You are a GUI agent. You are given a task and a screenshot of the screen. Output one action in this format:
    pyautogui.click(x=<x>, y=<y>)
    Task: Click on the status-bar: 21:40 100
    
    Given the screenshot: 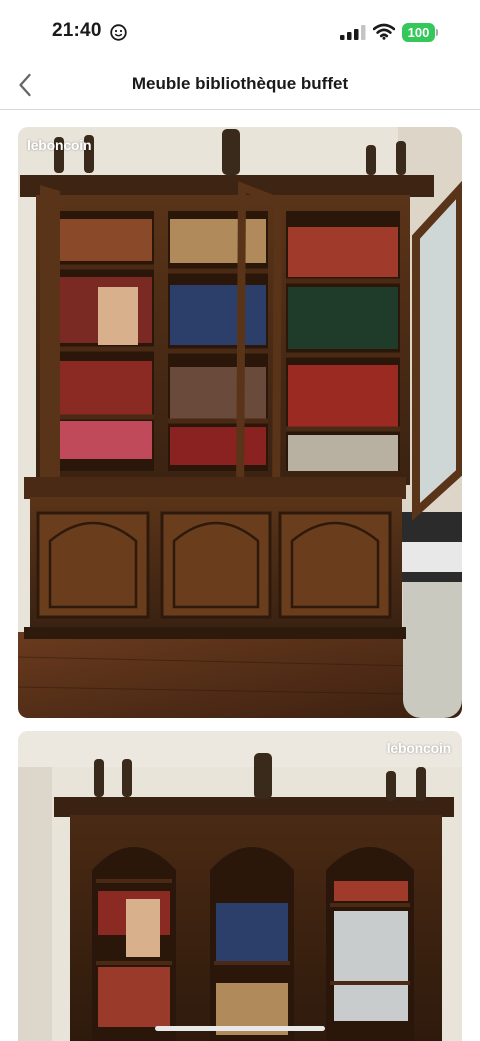 What is the action you would take?
    pyautogui.click(x=240, y=31)
    